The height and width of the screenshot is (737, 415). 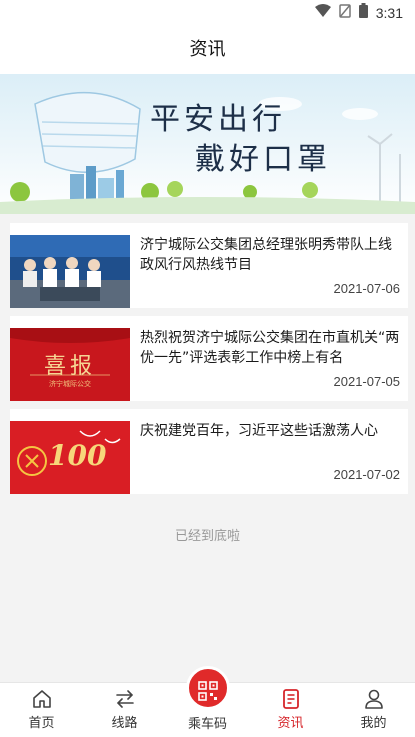 What do you see at coordinates (77, 455) in the screenshot?
I see `thumb-text: 100` at bounding box center [77, 455].